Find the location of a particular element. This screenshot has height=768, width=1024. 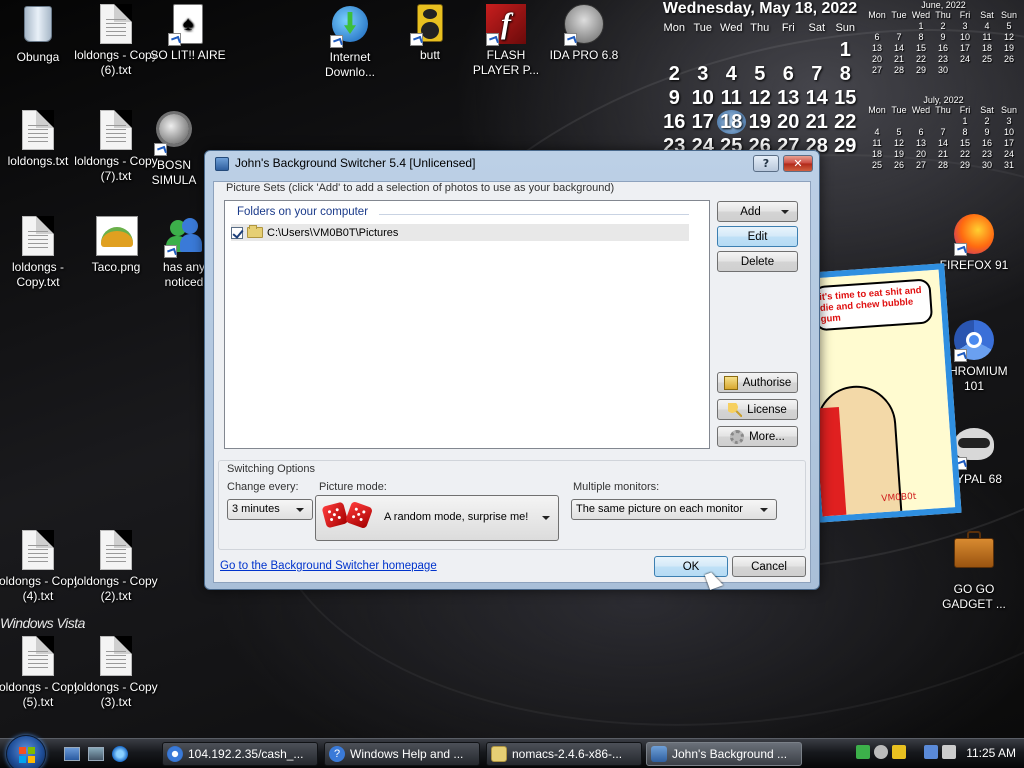

calendar-day: 4 is located at coordinates (731, 74).